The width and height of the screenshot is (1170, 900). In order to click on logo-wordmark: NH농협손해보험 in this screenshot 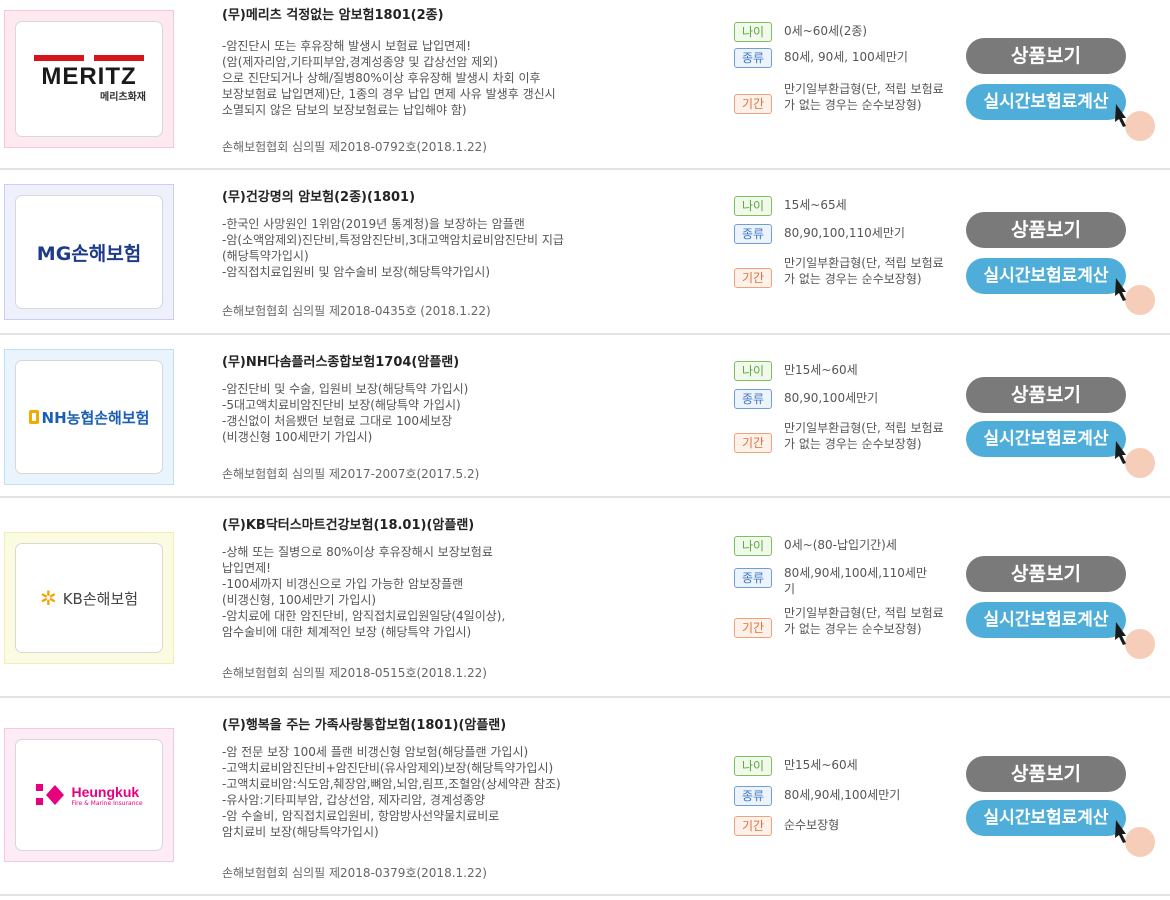, I will do `click(95, 417)`.